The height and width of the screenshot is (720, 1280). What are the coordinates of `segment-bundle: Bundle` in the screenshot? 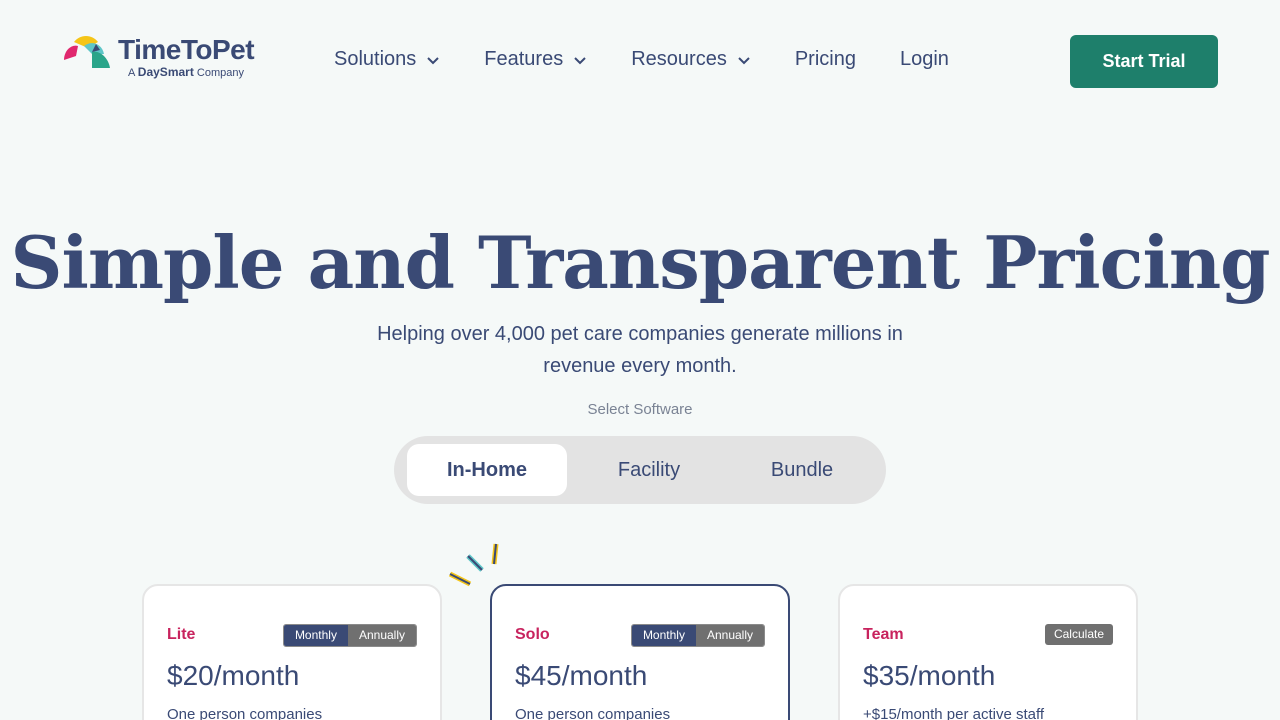 It's located at (802, 470).